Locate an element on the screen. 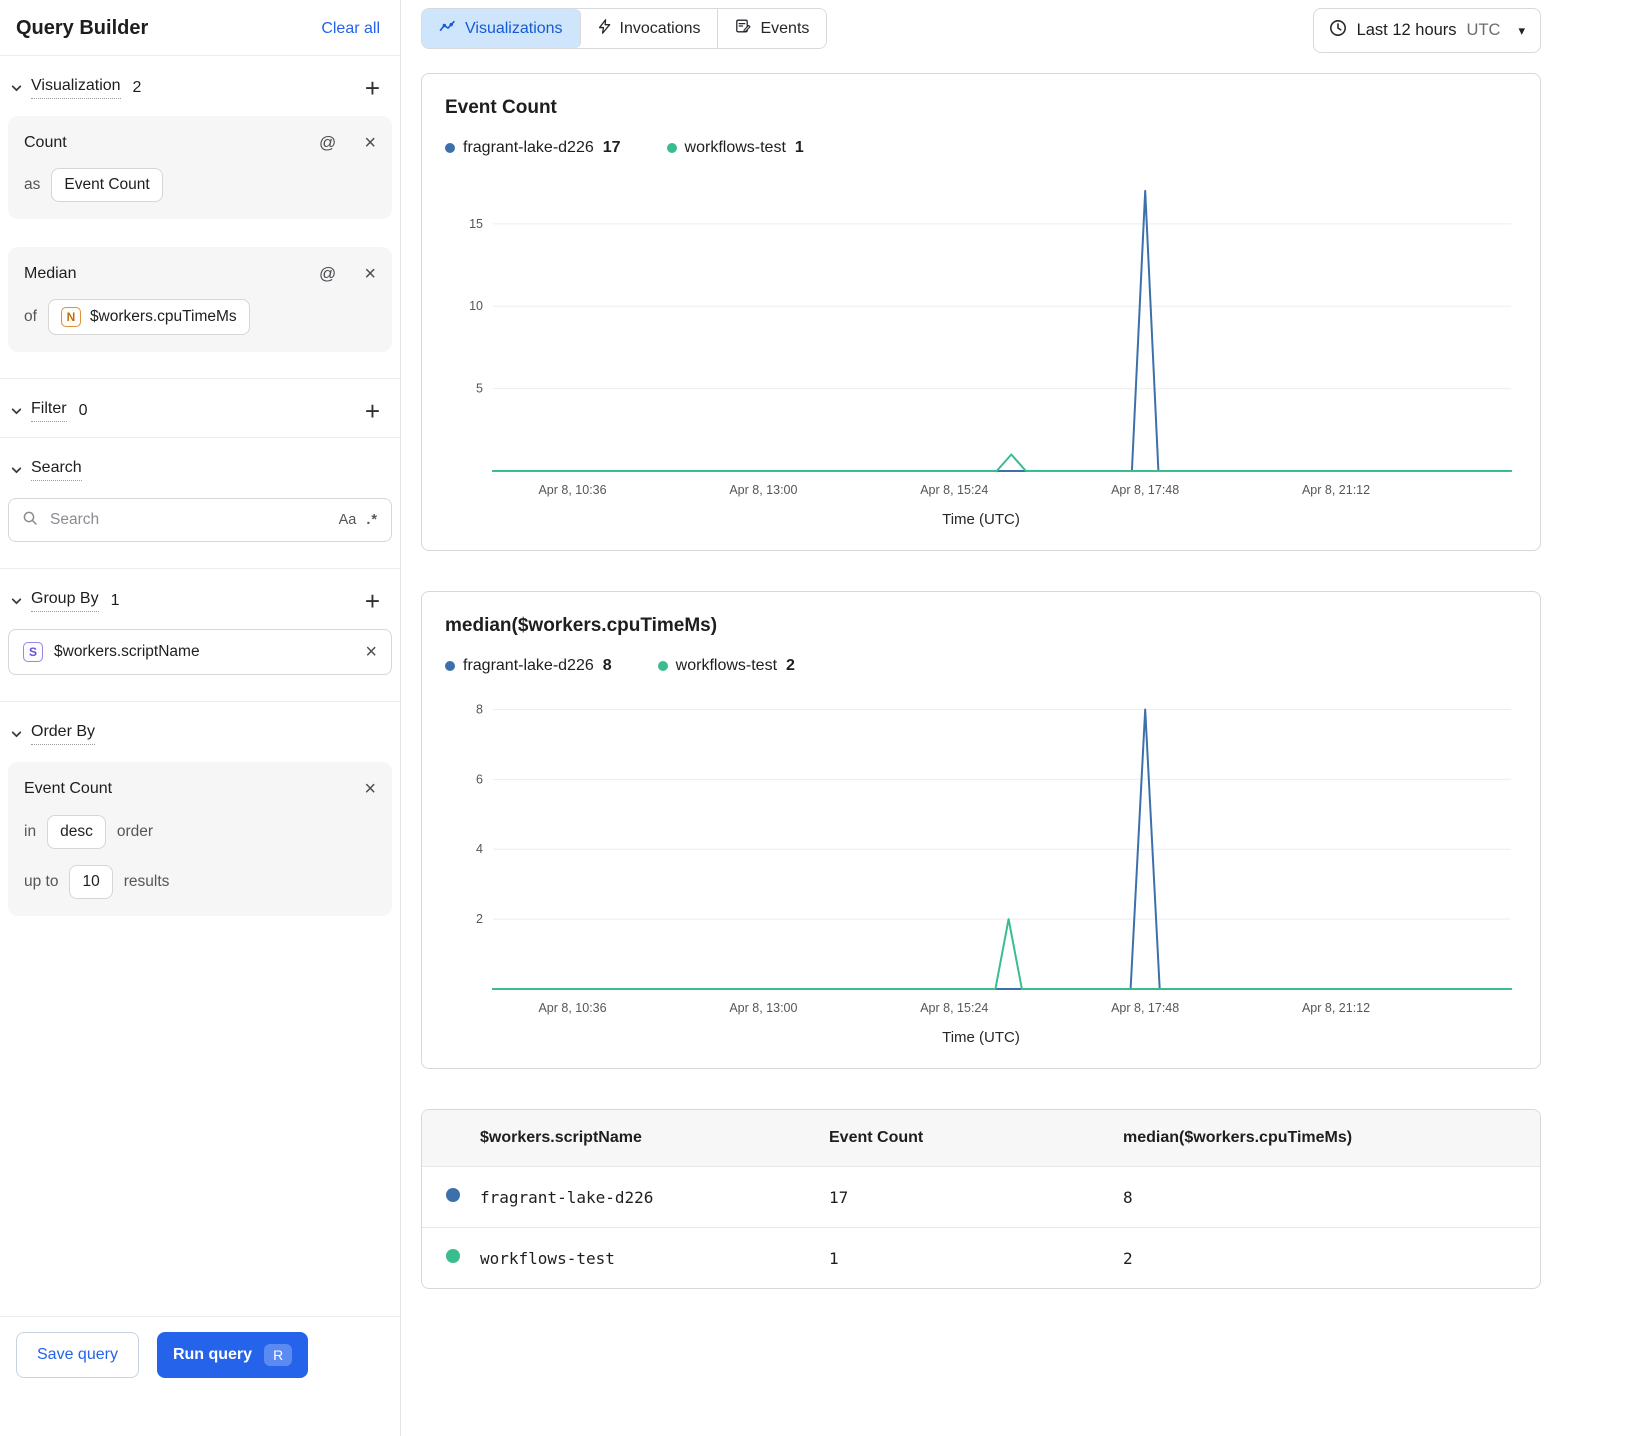  tab-invocations: Invocations is located at coordinates (649, 28).